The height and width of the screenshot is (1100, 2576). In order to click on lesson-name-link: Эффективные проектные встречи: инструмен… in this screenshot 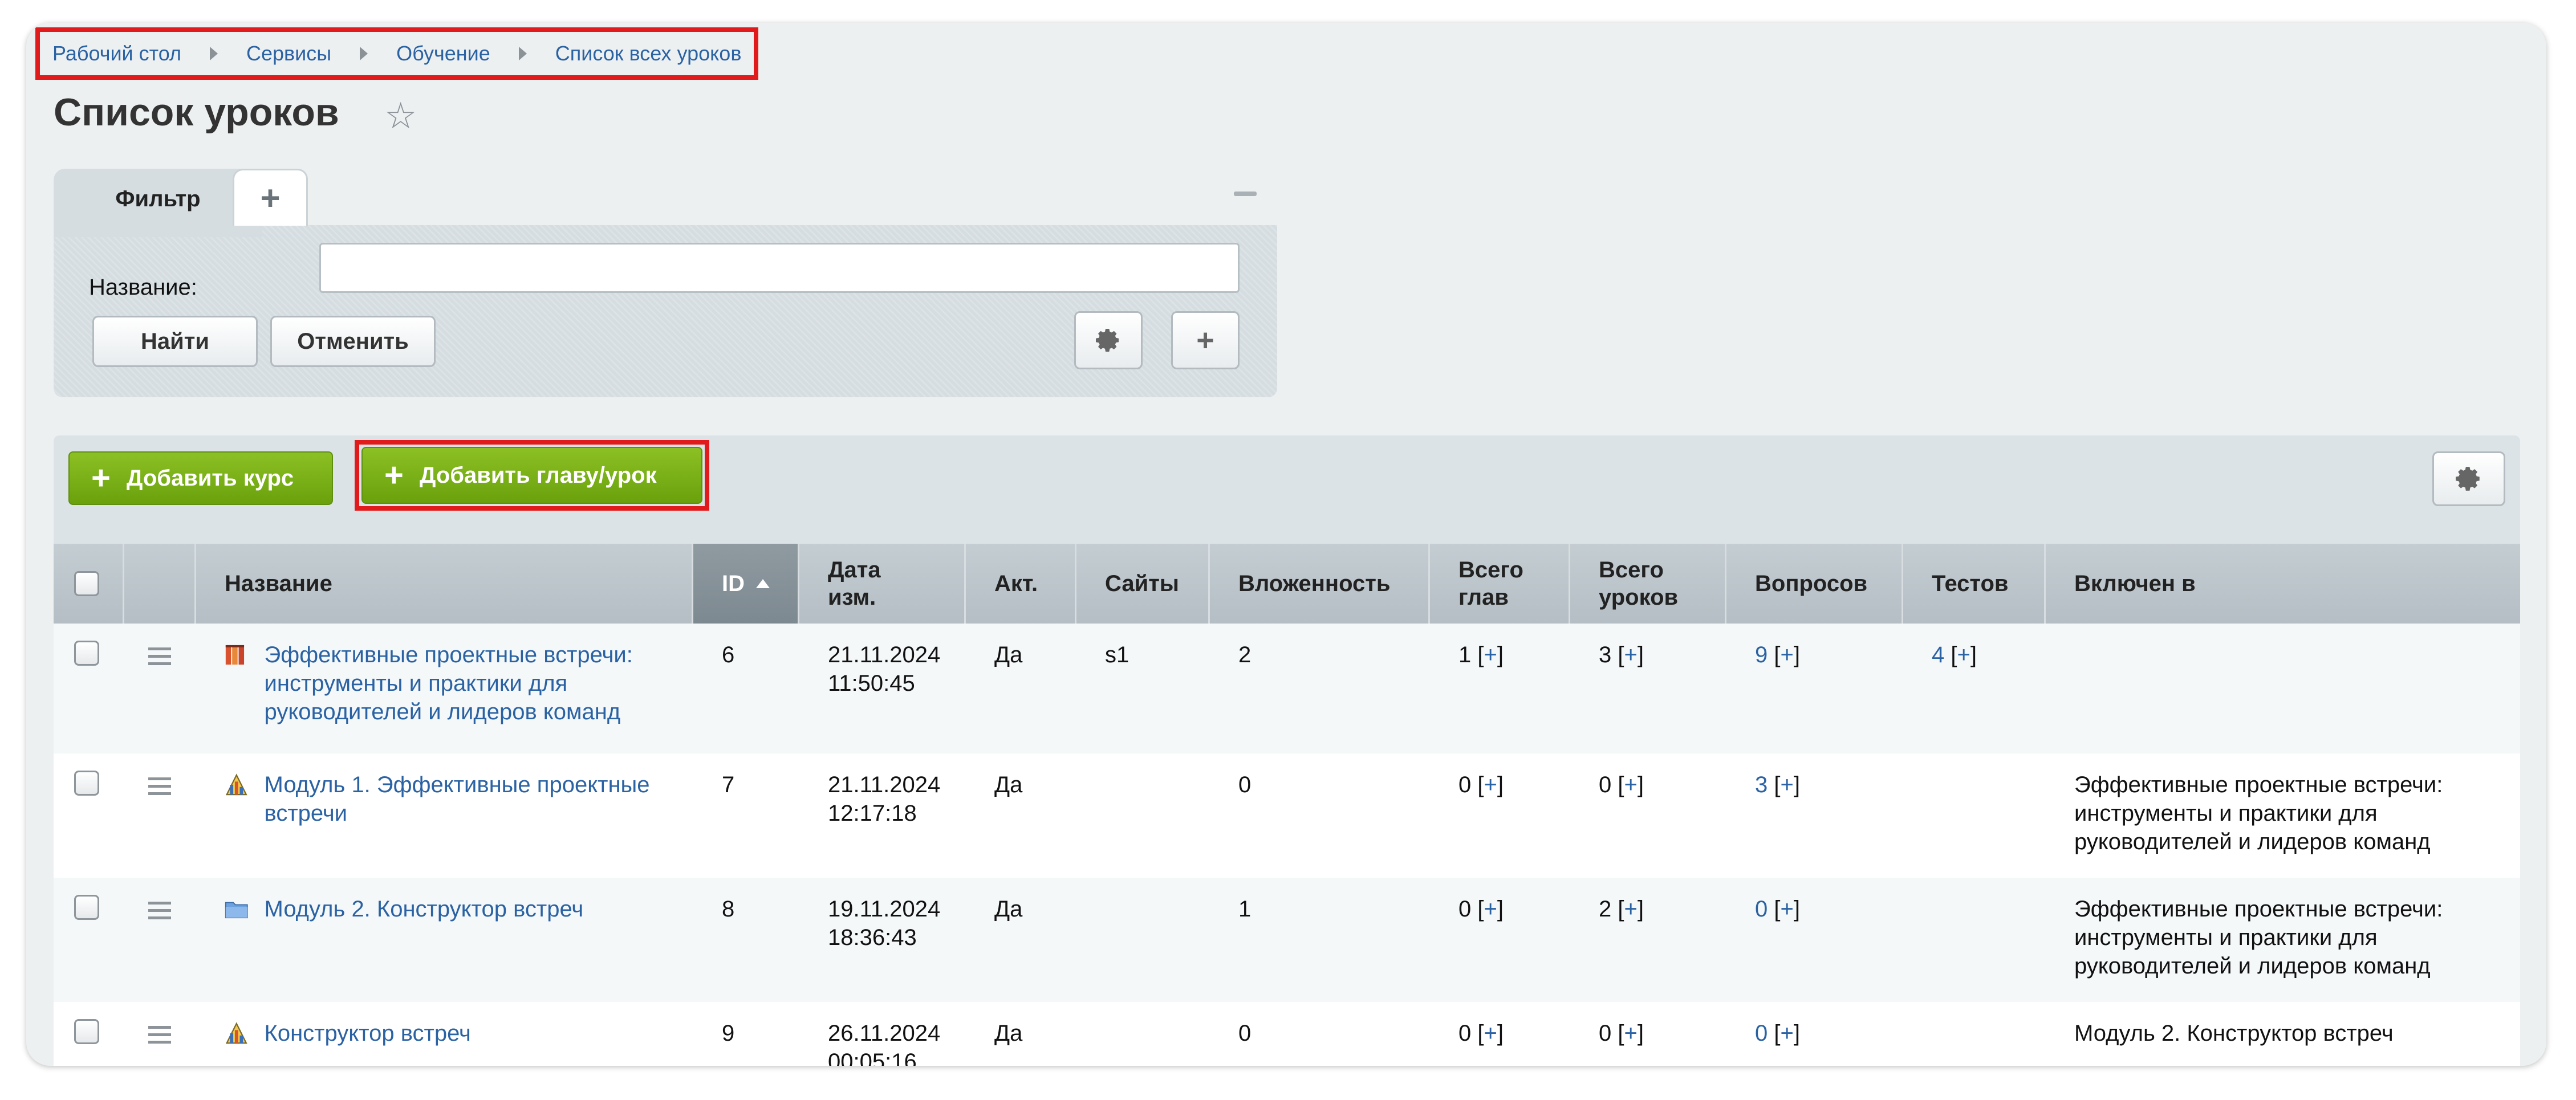, I will do `click(479, 697)`.